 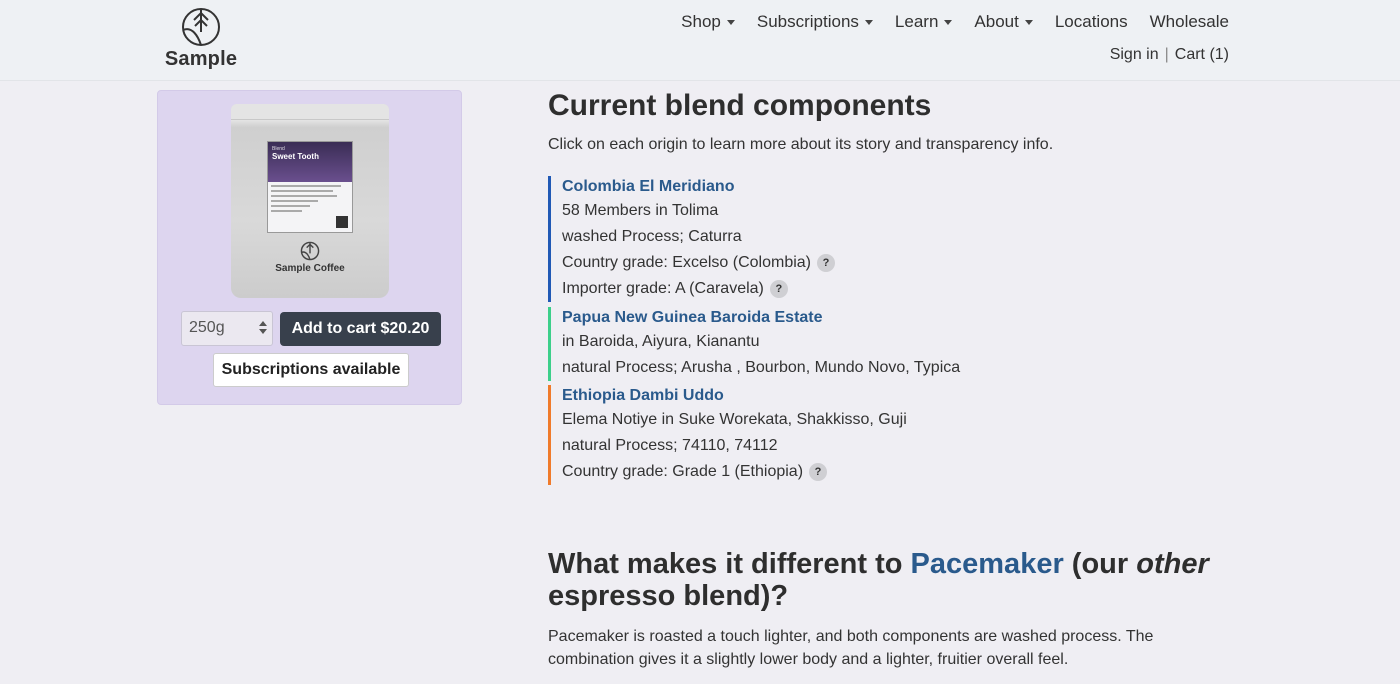 I want to click on origin-detail: Country grade: Excelso (Colombia), so click(x=686, y=262).